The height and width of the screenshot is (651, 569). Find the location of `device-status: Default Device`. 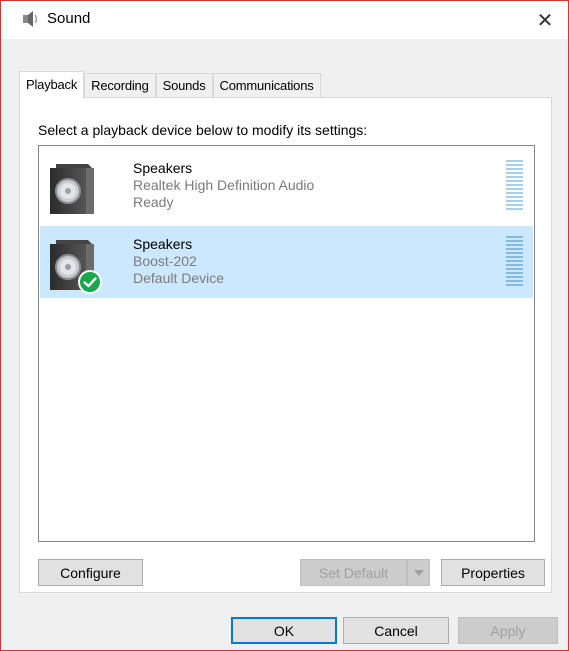

device-status: Default Device is located at coordinates (179, 278).